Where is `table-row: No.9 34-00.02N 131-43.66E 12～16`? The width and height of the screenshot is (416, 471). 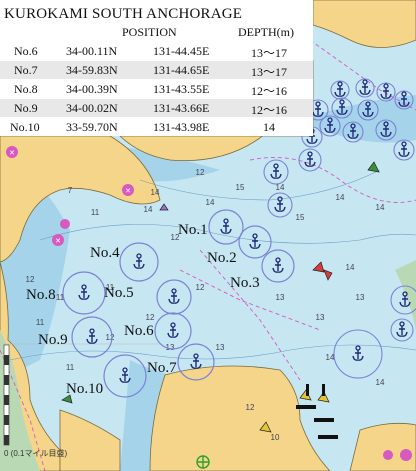
table-row: No.9 34-00.02N 131-43.66E 12～16 is located at coordinates (156, 108).